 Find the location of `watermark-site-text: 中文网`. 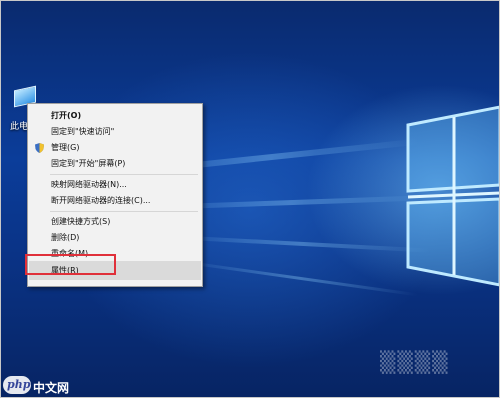

watermark-site-text: 中文网 is located at coordinates (51, 388).